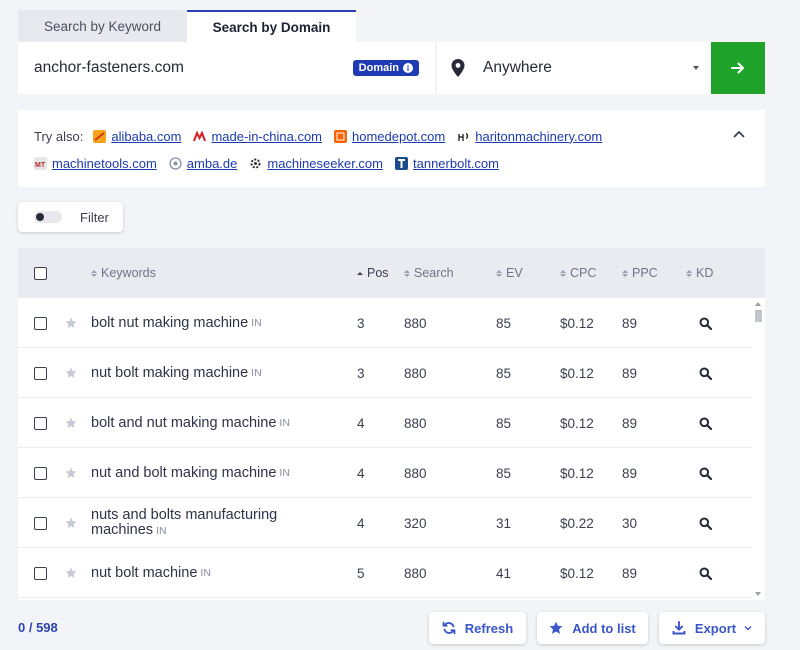 The height and width of the screenshot is (650, 800). What do you see at coordinates (477, 628) in the screenshot?
I see `refresh-button: Refresh` at bounding box center [477, 628].